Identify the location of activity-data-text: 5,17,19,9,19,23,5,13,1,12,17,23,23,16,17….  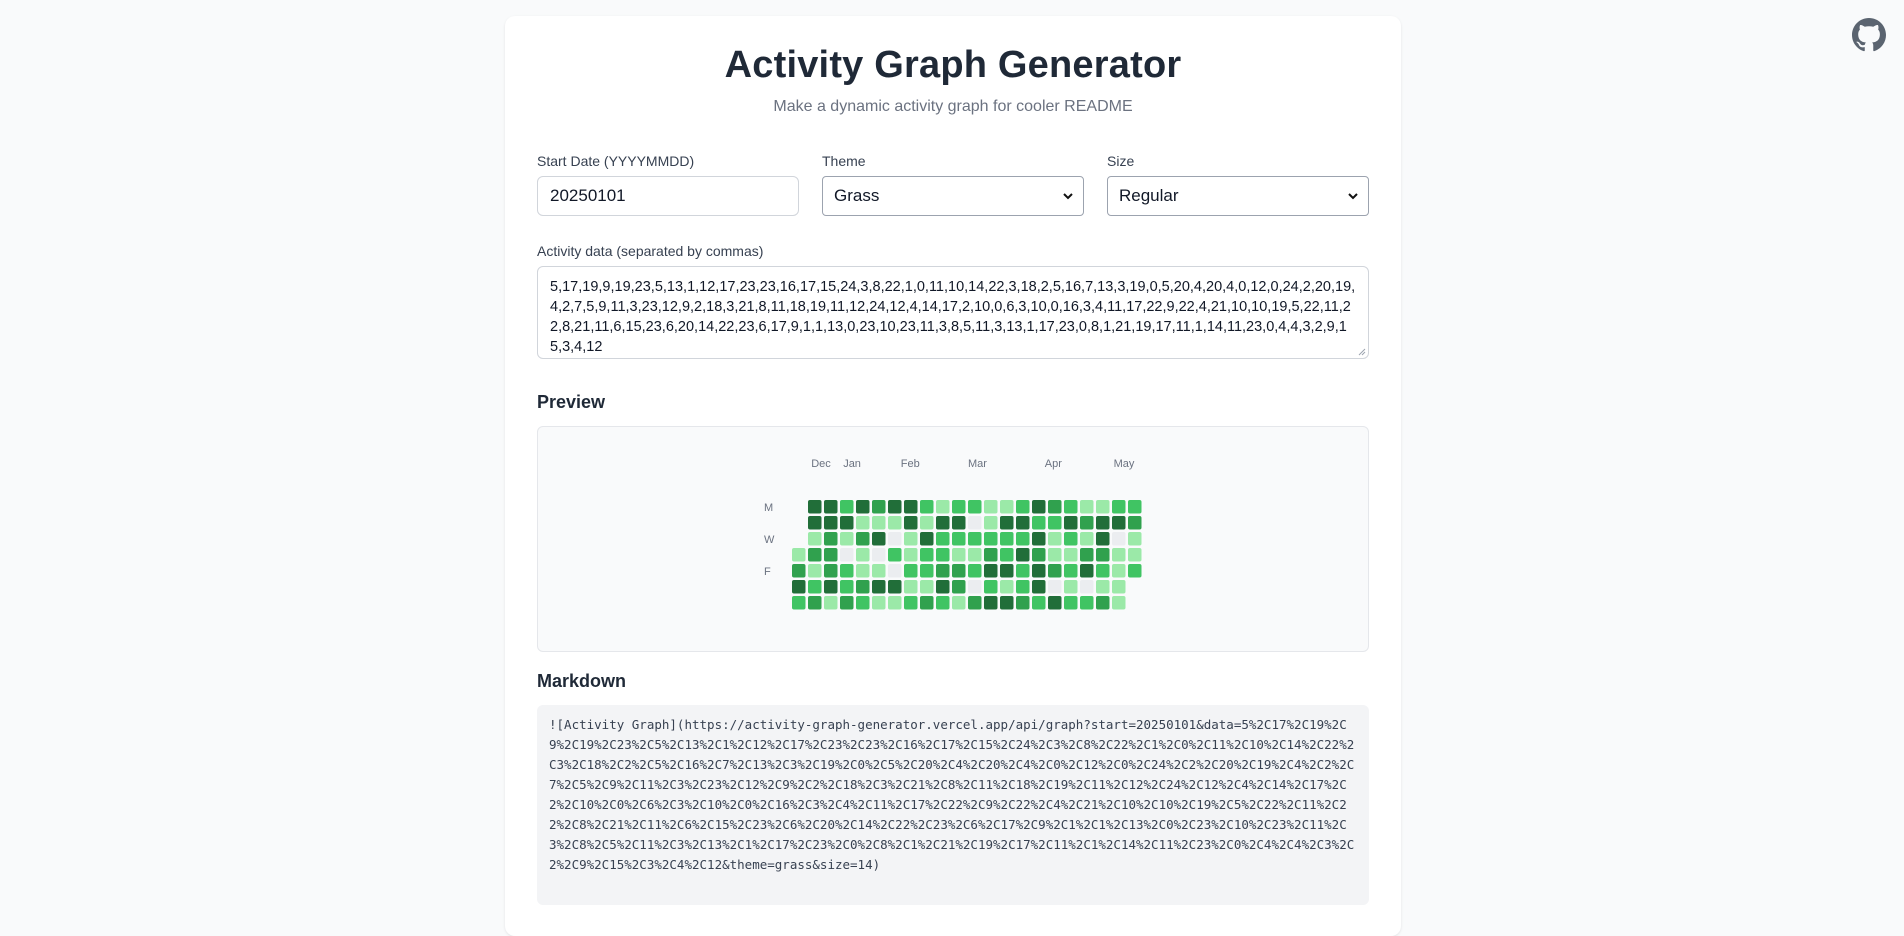
(953, 317).